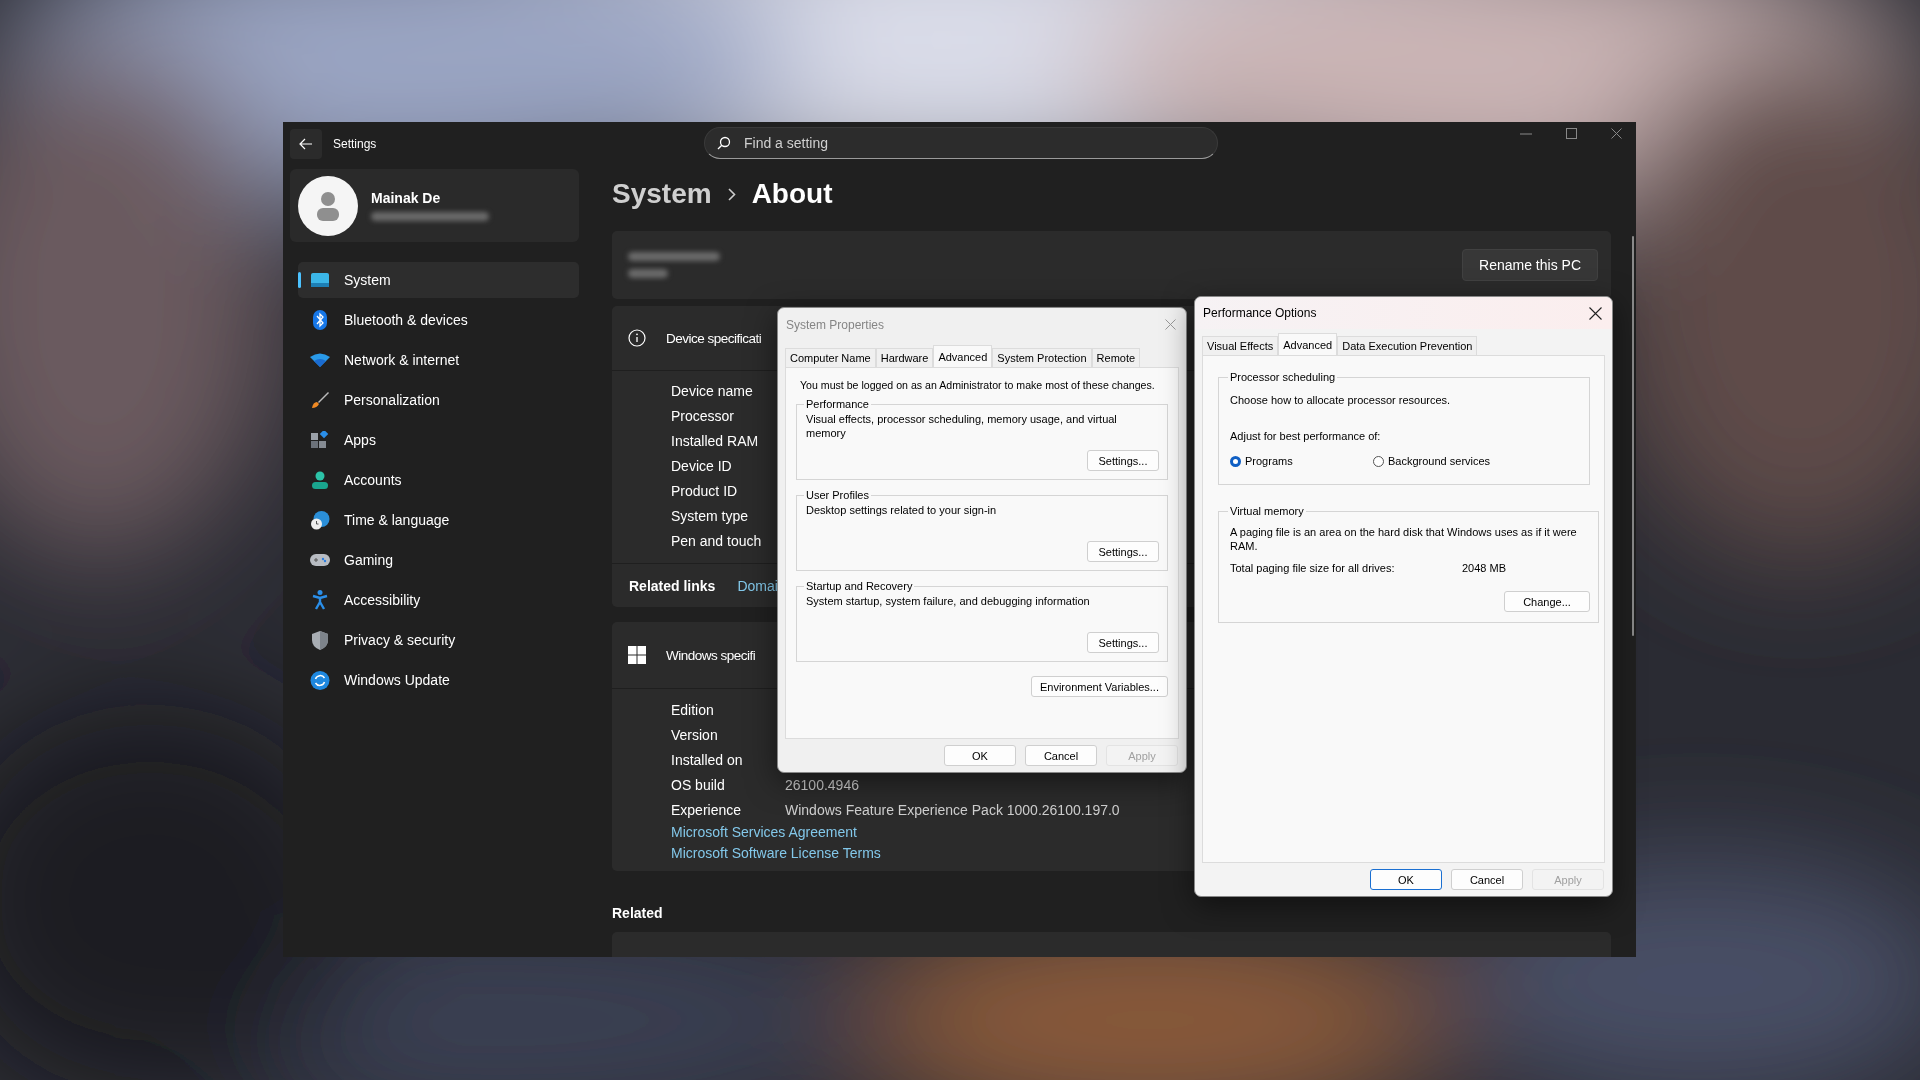 This screenshot has width=1920, height=1080. Describe the element at coordinates (438, 360) in the screenshot. I see `sidebar-item: Network & internet` at that location.